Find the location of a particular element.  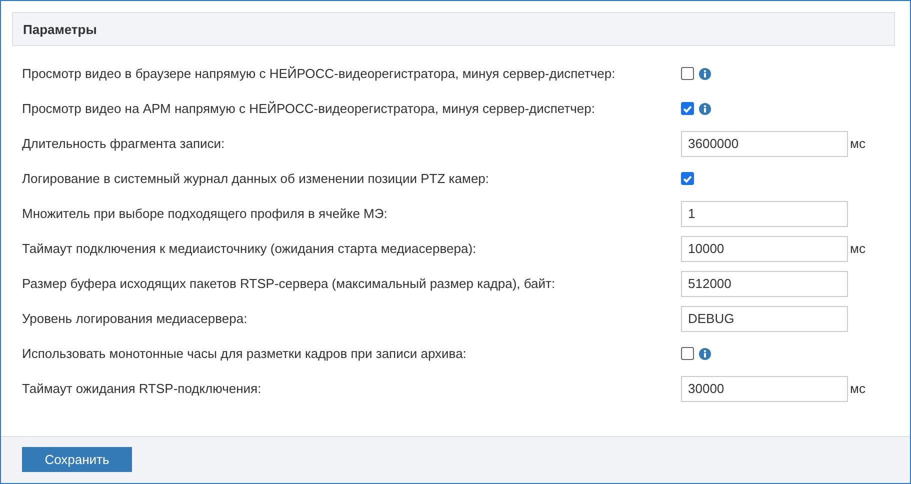

save-button: Сохранить is located at coordinates (77, 459).